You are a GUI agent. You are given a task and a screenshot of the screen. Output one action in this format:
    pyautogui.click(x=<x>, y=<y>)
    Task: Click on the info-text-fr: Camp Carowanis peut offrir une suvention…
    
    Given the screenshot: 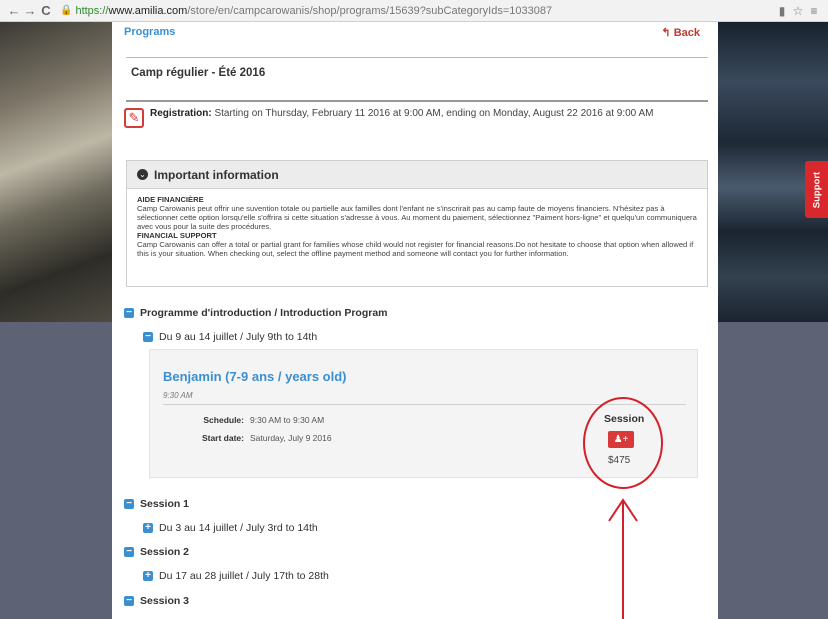 What is the action you would take?
    pyautogui.click(x=417, y=217)
    